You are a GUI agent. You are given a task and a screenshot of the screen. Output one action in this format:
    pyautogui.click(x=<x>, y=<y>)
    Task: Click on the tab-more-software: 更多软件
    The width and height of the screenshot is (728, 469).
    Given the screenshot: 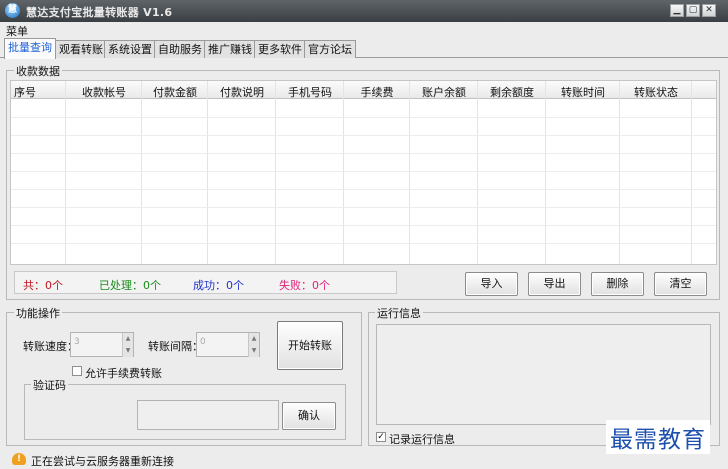 What is the action you would take?
    pyautogui.click(x=280, y=49)
    